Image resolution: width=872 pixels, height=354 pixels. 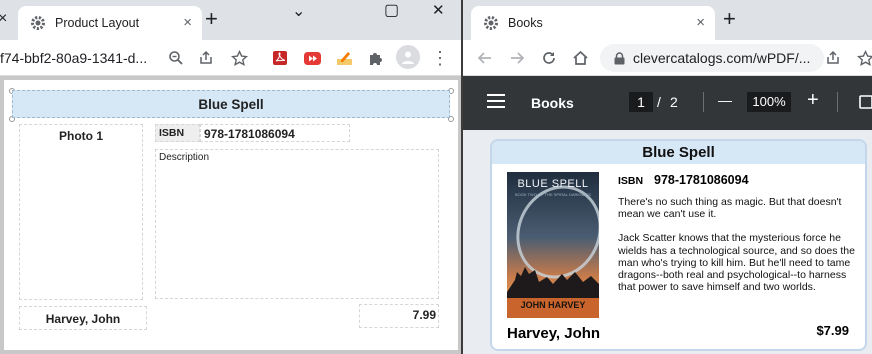 I want to click on zoom-icon, so click(x=176, y=58).